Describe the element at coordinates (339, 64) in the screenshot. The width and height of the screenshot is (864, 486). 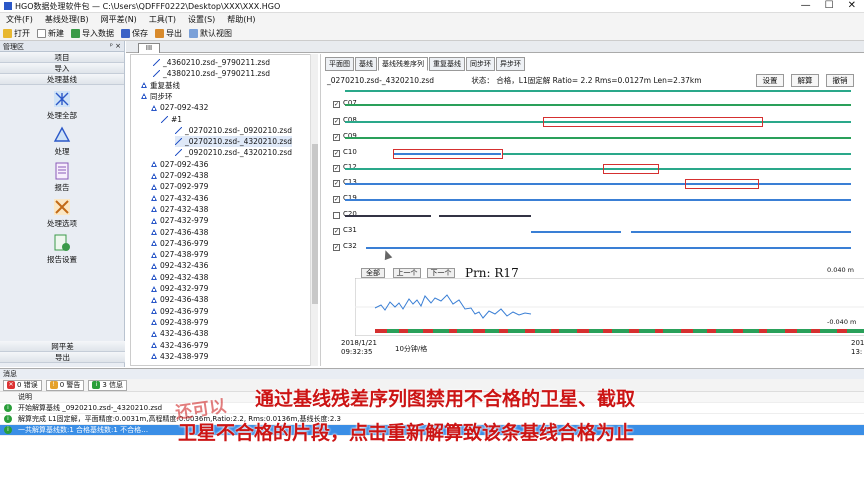
I see `tab-plan: 平面图` at that location.